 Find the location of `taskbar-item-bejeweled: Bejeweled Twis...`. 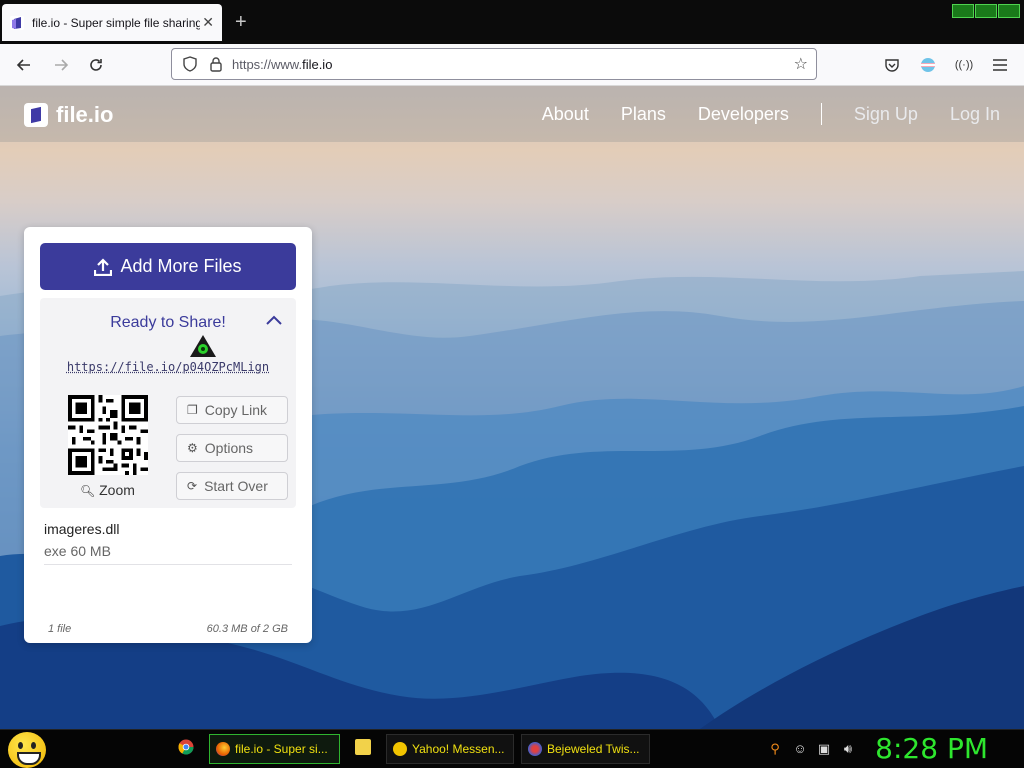

taskbar-item-bejeweled: Bejeweled Twis... is located at coordinates (585, 749).